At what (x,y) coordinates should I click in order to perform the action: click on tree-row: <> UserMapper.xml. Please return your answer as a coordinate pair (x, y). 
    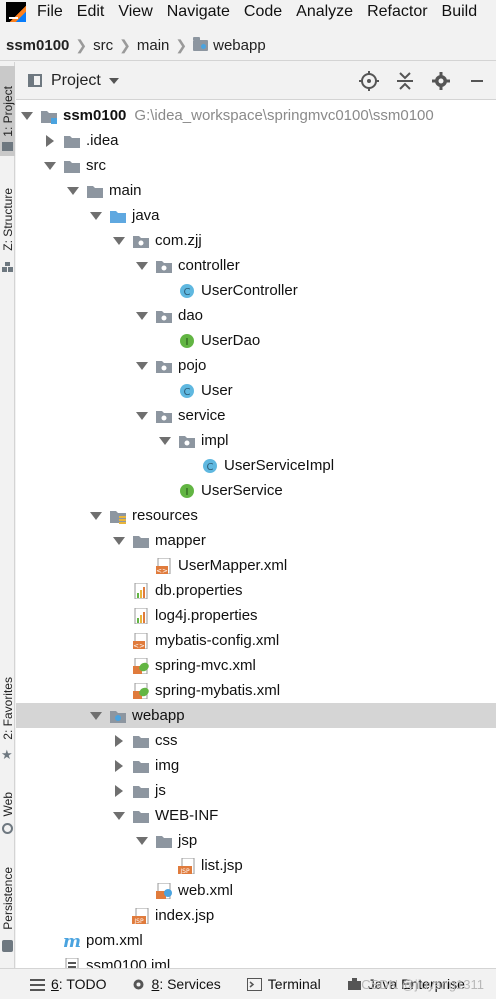
    Looking at the image, I should click on (256, 565).